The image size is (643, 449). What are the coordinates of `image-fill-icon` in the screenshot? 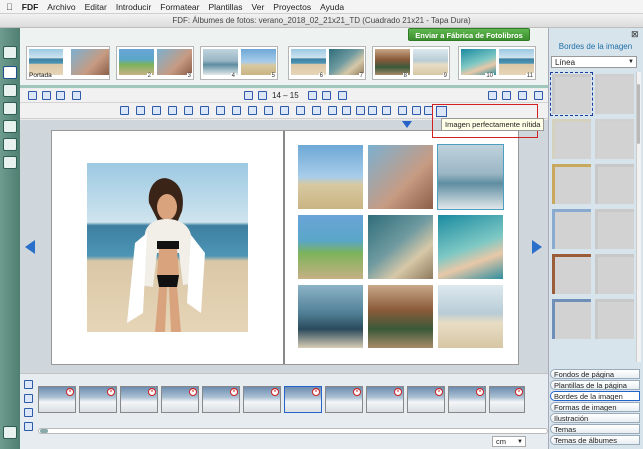 It's located at (386, 110).